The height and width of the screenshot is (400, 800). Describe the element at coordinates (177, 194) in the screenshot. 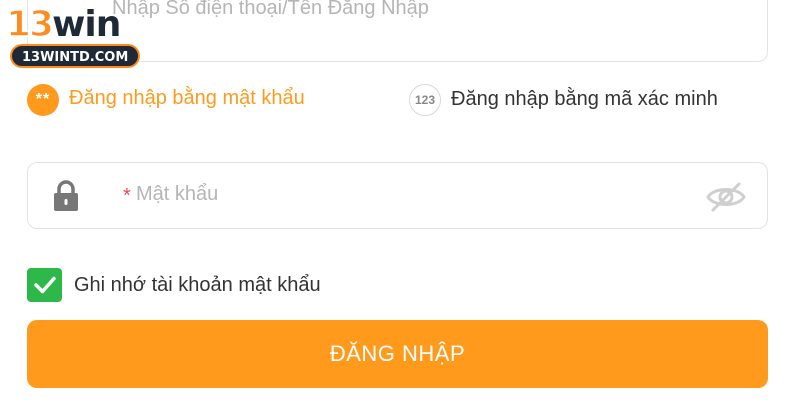

I see `password-placeholder: Mật khẩu` at that location.